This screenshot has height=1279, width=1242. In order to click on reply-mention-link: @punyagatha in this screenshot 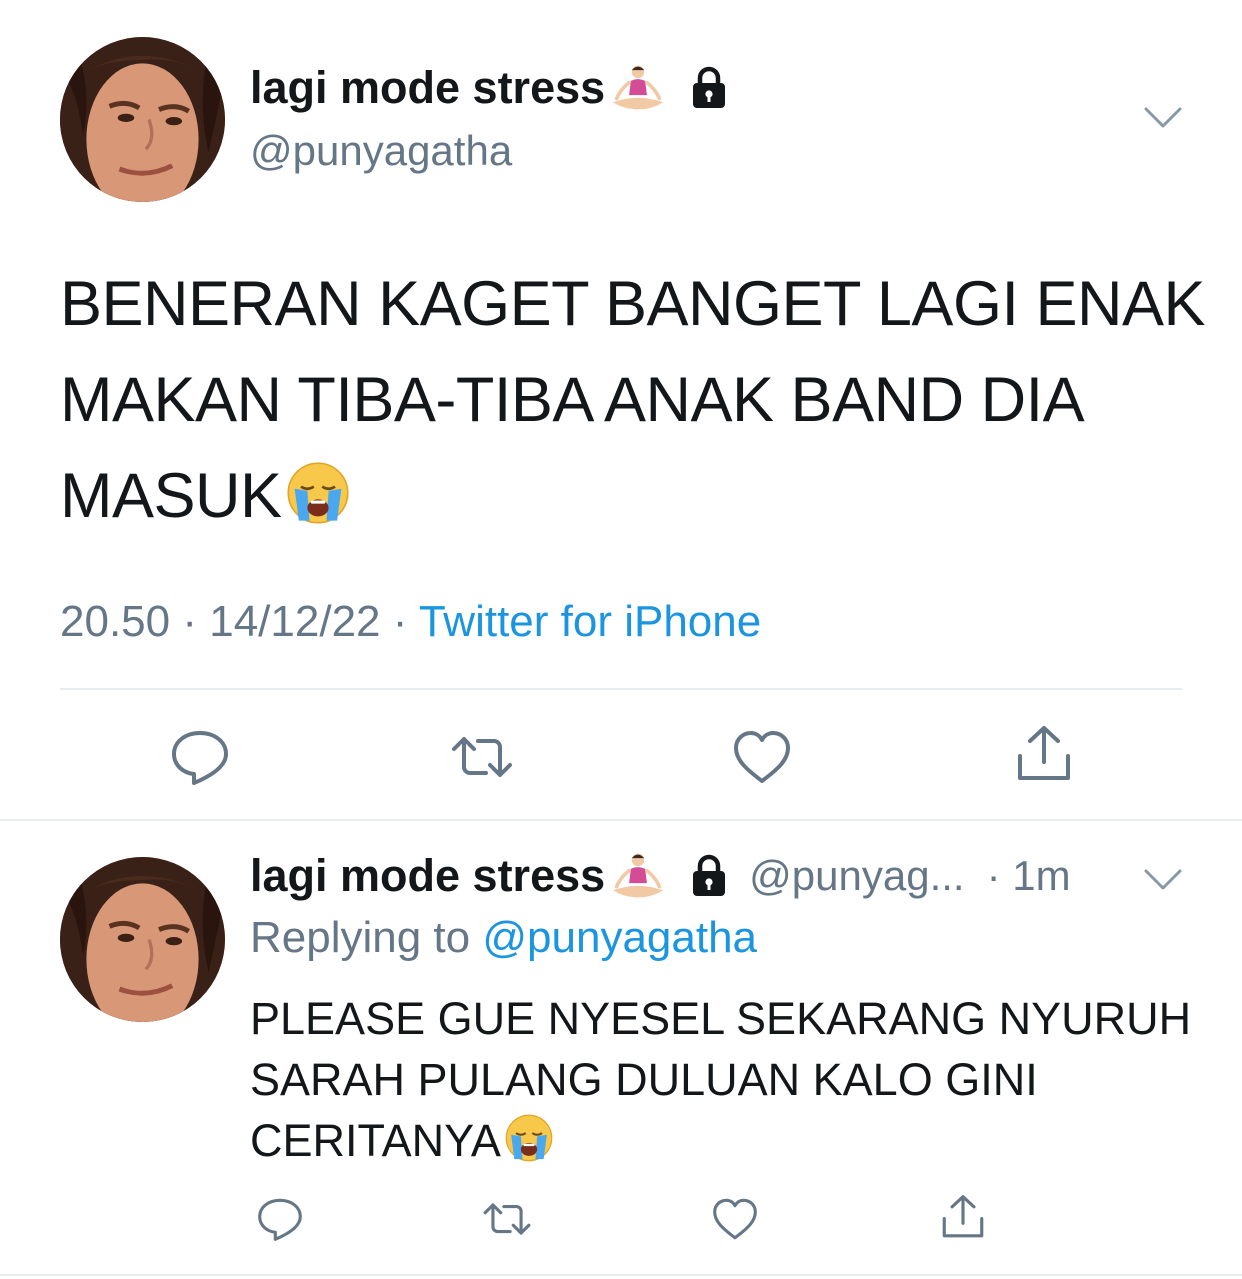, I will do `click(619, 937)`.